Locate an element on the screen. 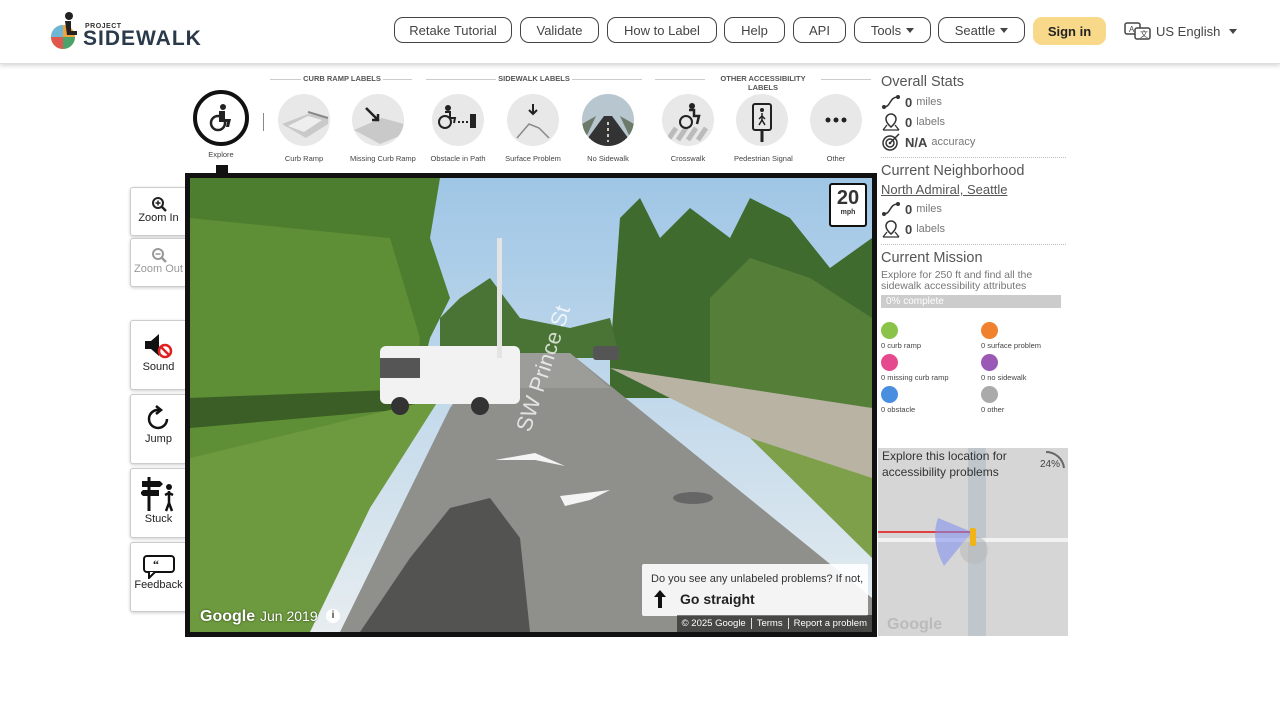  curb-ramp-tool: Curb Ramp is located at coordinates (304, 128).